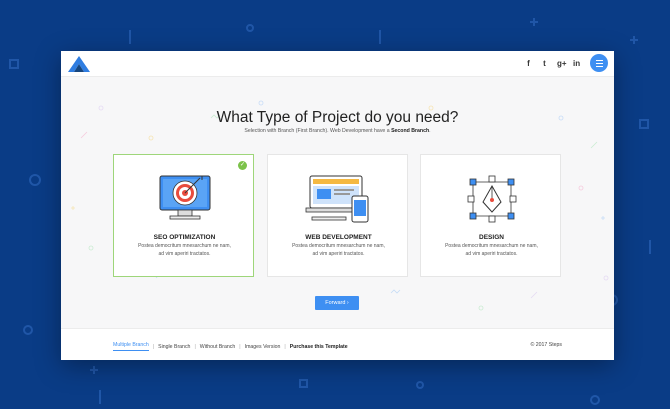  Describe the element at coordinates (491, 237) in the screenshot. I see `card-title: DESIGN` at that location.